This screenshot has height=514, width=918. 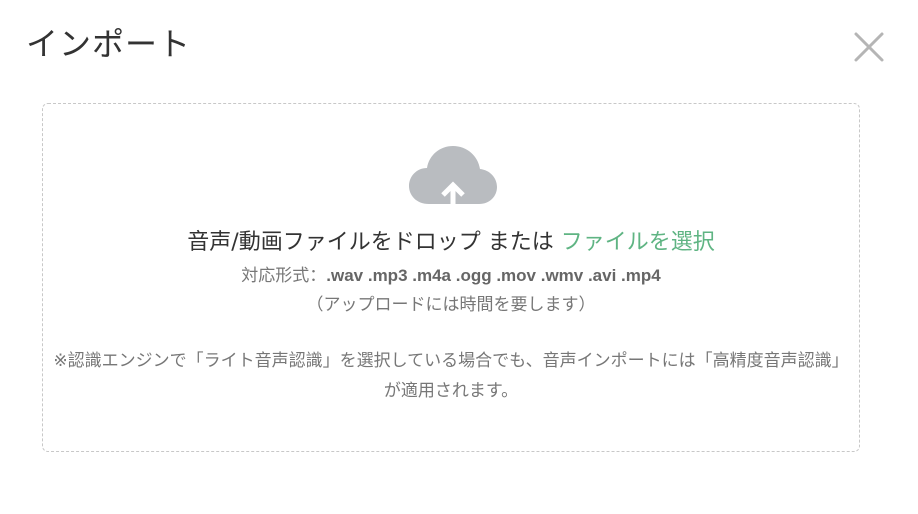 What do you see at coordinates (109, 44) in the screenshot?
I see `dialog-title: インポート` at bounding box center [109, 44].